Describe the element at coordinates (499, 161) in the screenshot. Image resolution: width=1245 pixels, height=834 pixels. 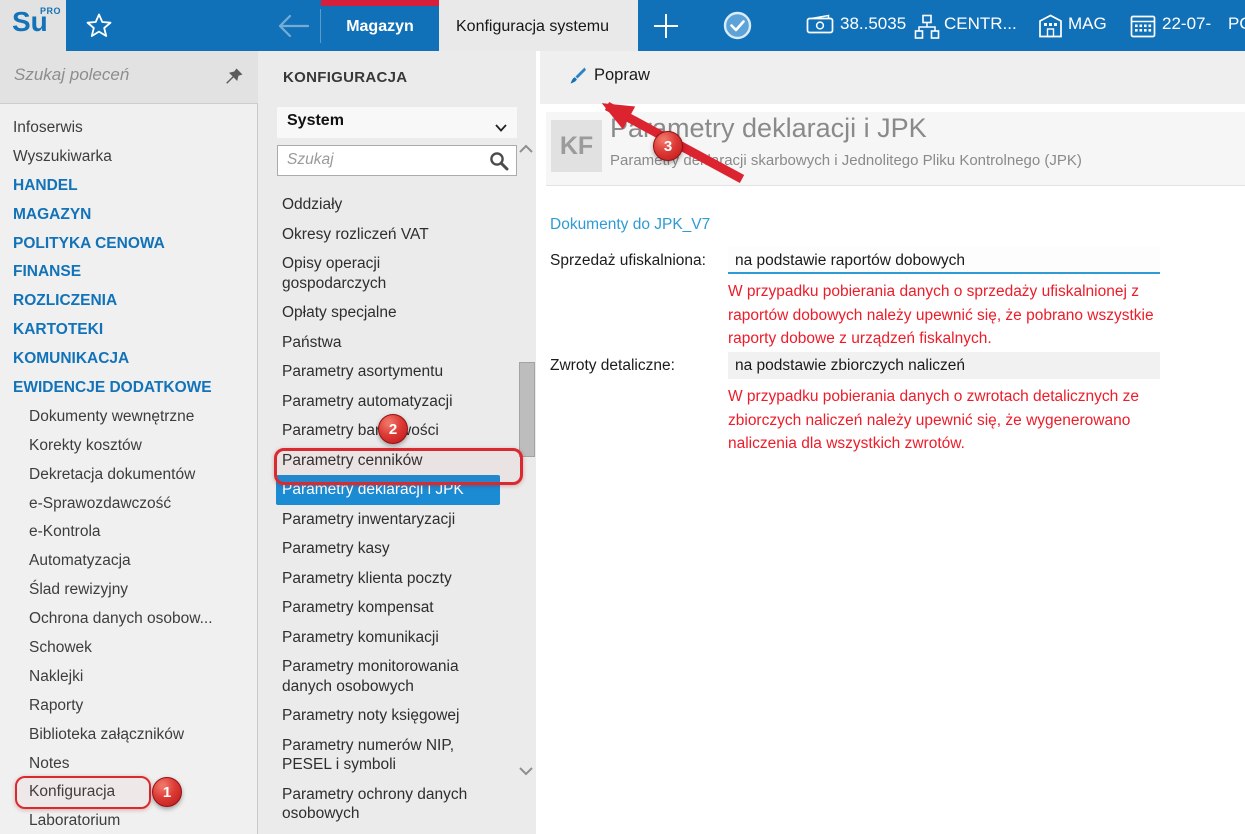
I see `search-icon` at that location.